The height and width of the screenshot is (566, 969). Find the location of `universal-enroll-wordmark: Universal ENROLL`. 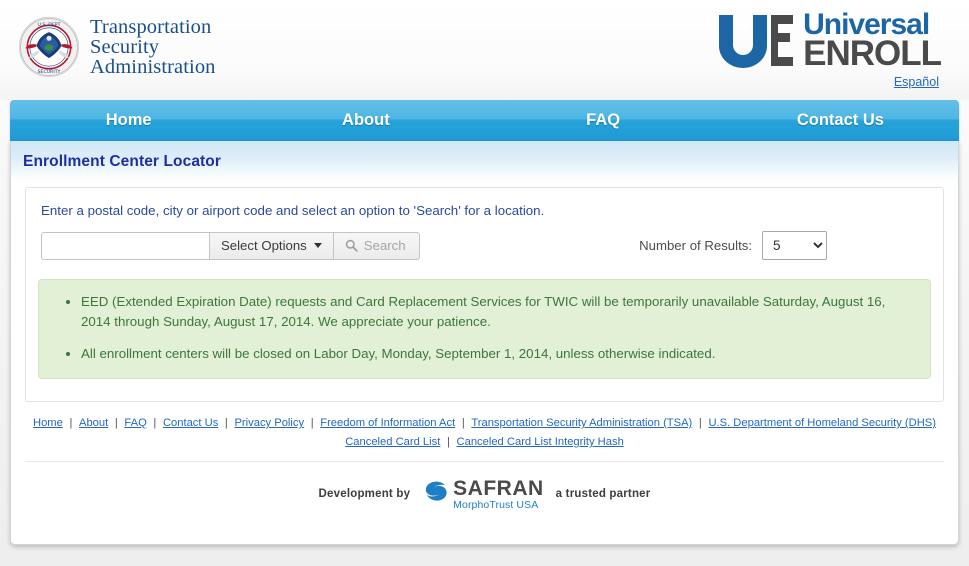

universal-enroll-wordmark: Universal ENROLL is located at coordinates (872, 41).